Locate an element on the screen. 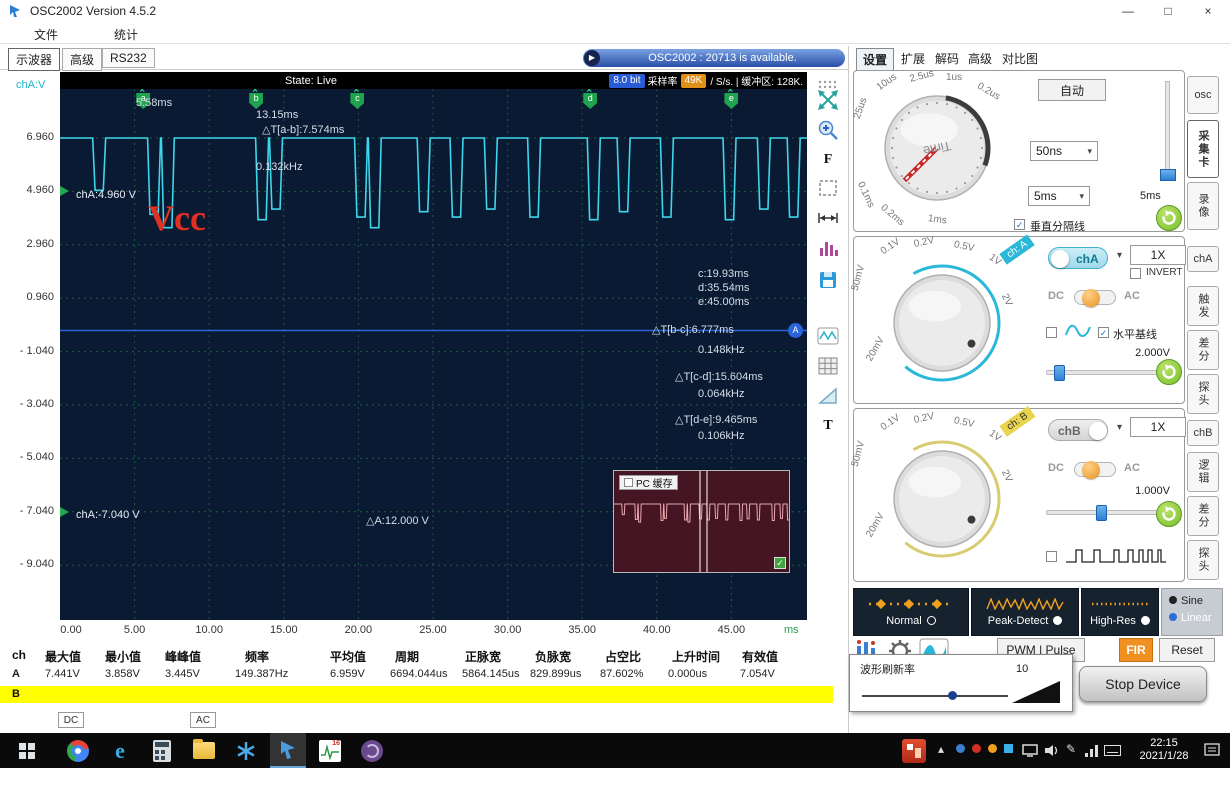 The image size is (1230, 799). acquire-mode-normal: Normal is located at coordinates (911, 612).